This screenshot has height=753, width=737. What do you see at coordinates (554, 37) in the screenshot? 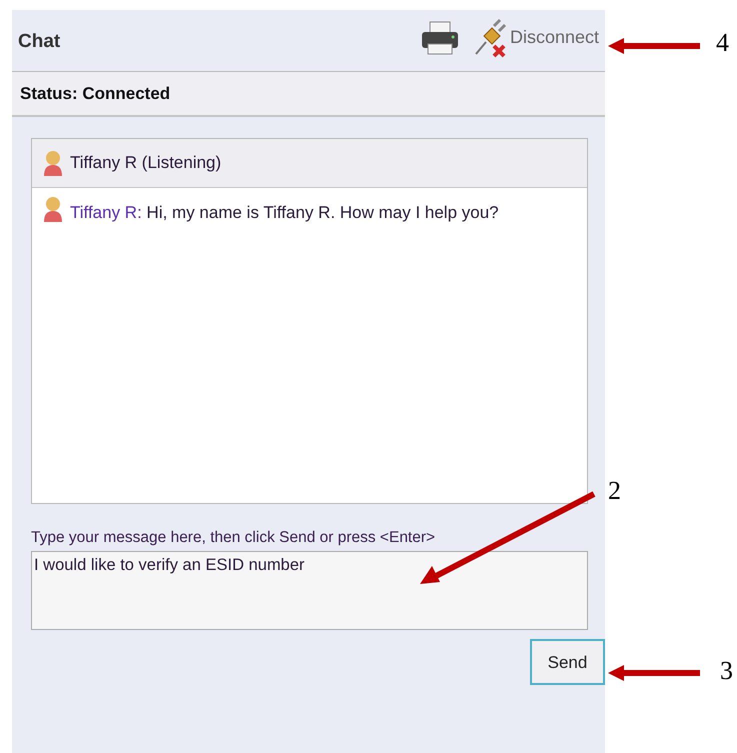
I see `disconnect-button: Disconnect` at bounding box center [554, 37].